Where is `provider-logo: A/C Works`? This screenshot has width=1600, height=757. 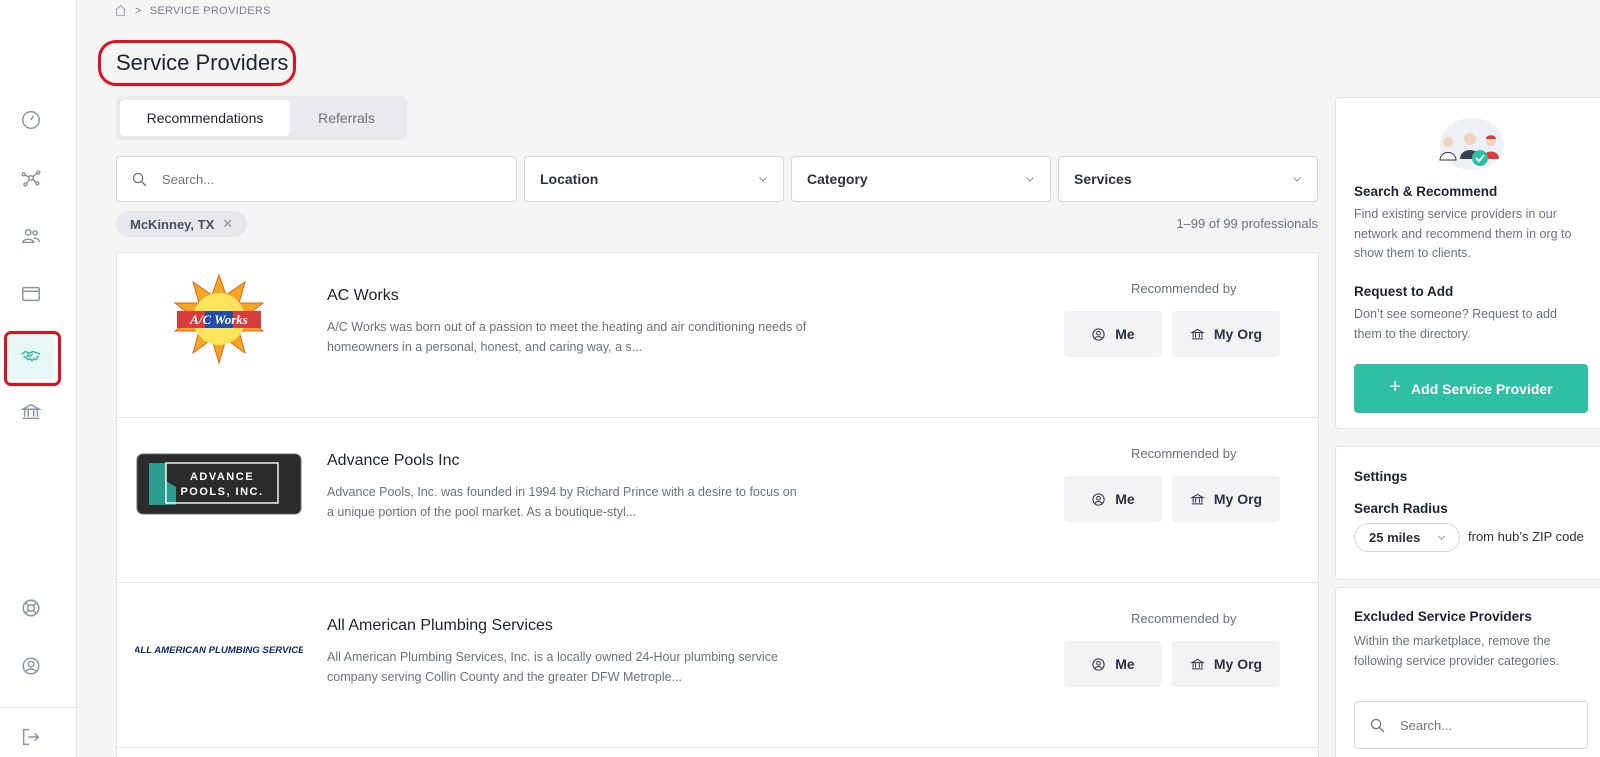 provider-logo: A/C Works is located at coordinates (219, 319).